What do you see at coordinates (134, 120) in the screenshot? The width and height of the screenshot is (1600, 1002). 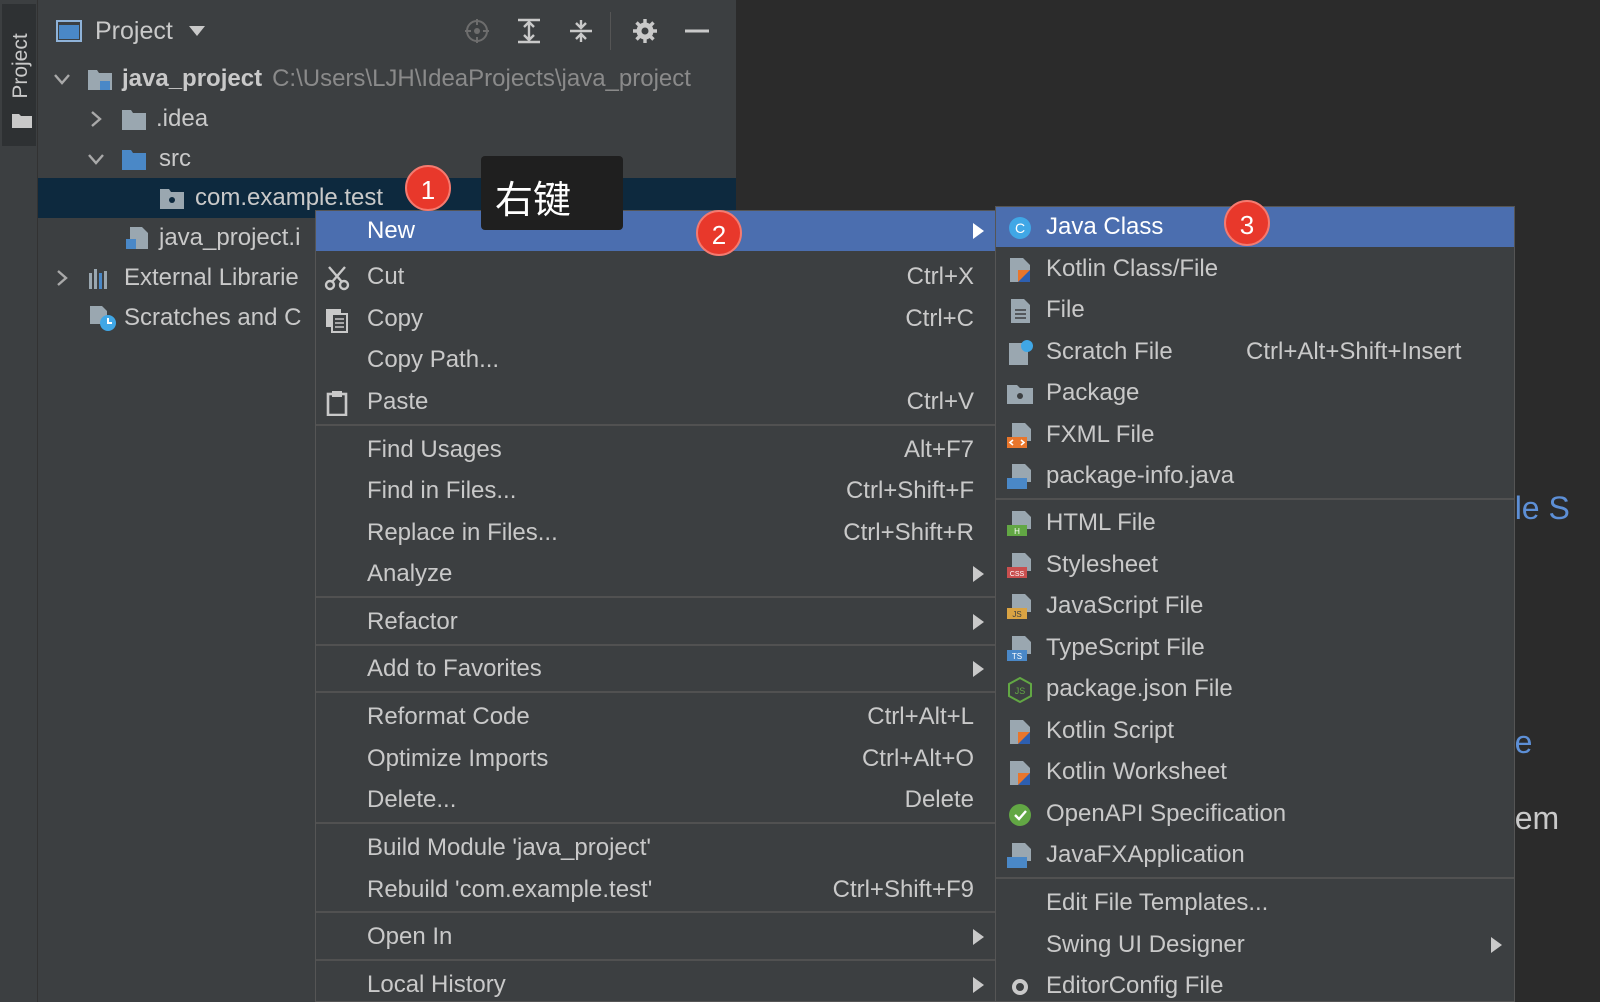 I see `folder-icon` at bounding box center [134, 120].